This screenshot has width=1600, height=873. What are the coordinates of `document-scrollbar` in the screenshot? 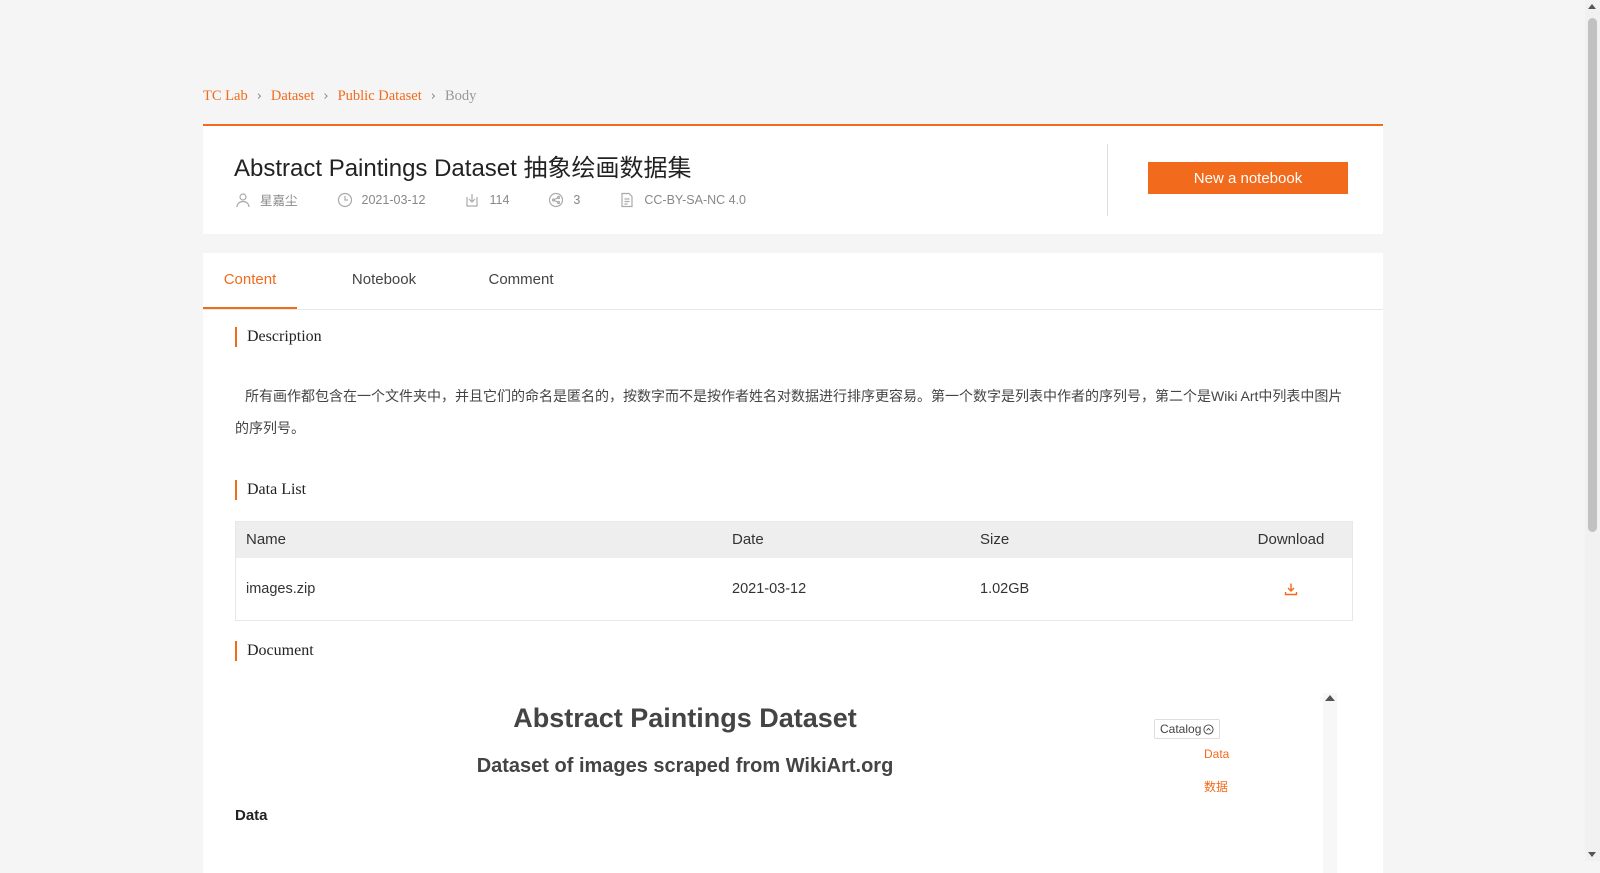 It's located at (1330, 783).